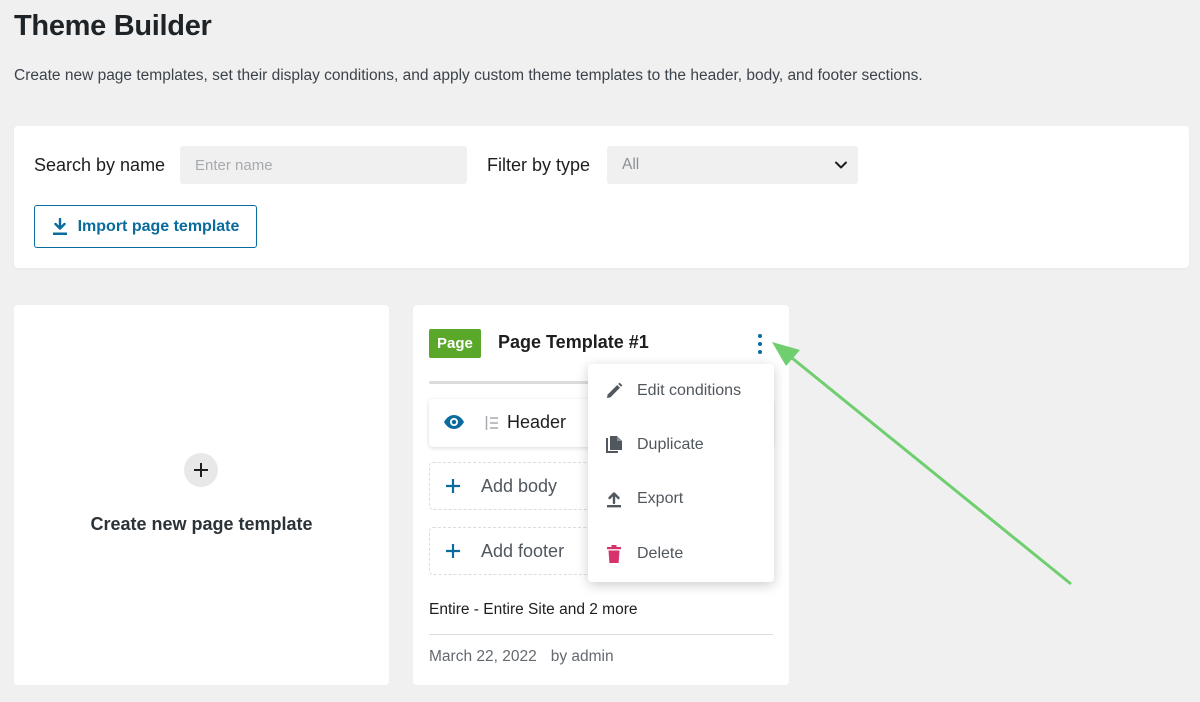 This screenshot has height=702, width=1200. I want to click on add-body-label: Add body, so click(519, 486).